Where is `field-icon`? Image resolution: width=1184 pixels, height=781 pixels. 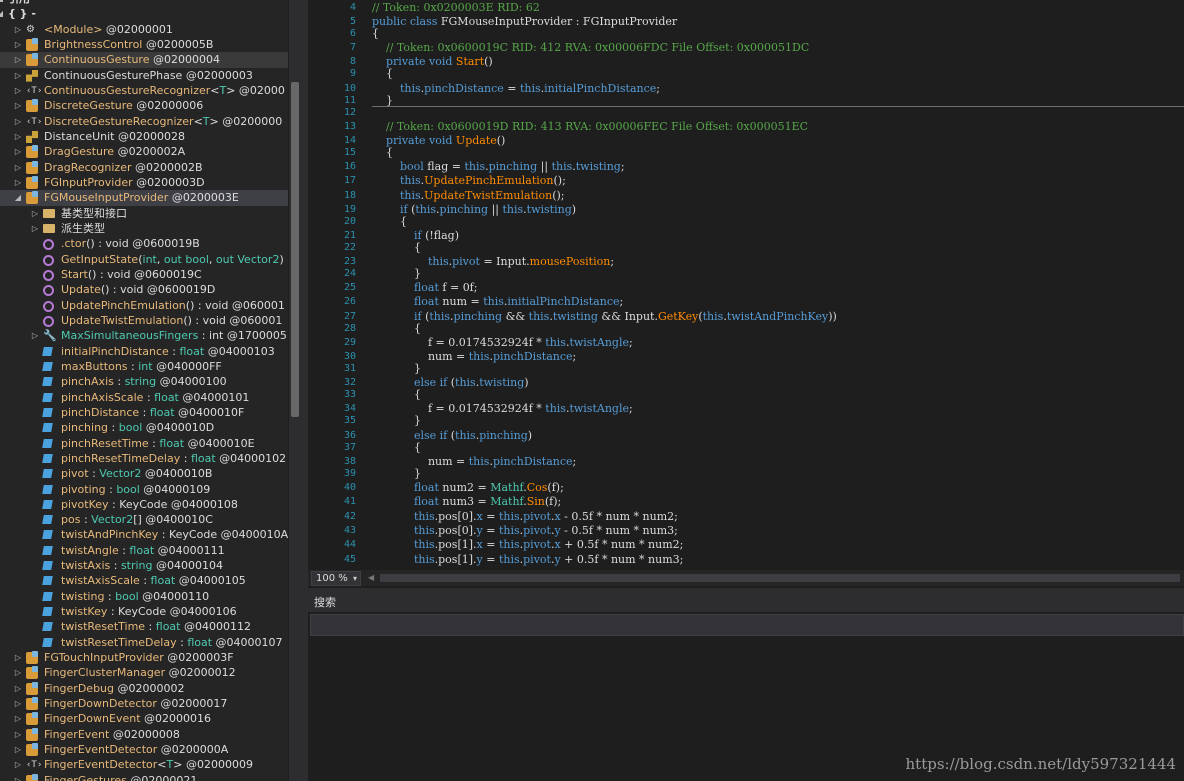 field-icon is located at coordinates (47, 382).